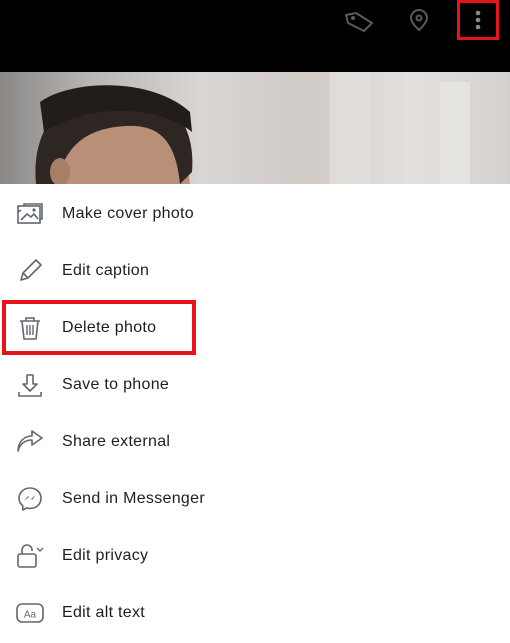  Describe the element at coordinates (255, 214) in the screenshot. I see `menu-item-make-cover-photo: Make cover photo` at that location.